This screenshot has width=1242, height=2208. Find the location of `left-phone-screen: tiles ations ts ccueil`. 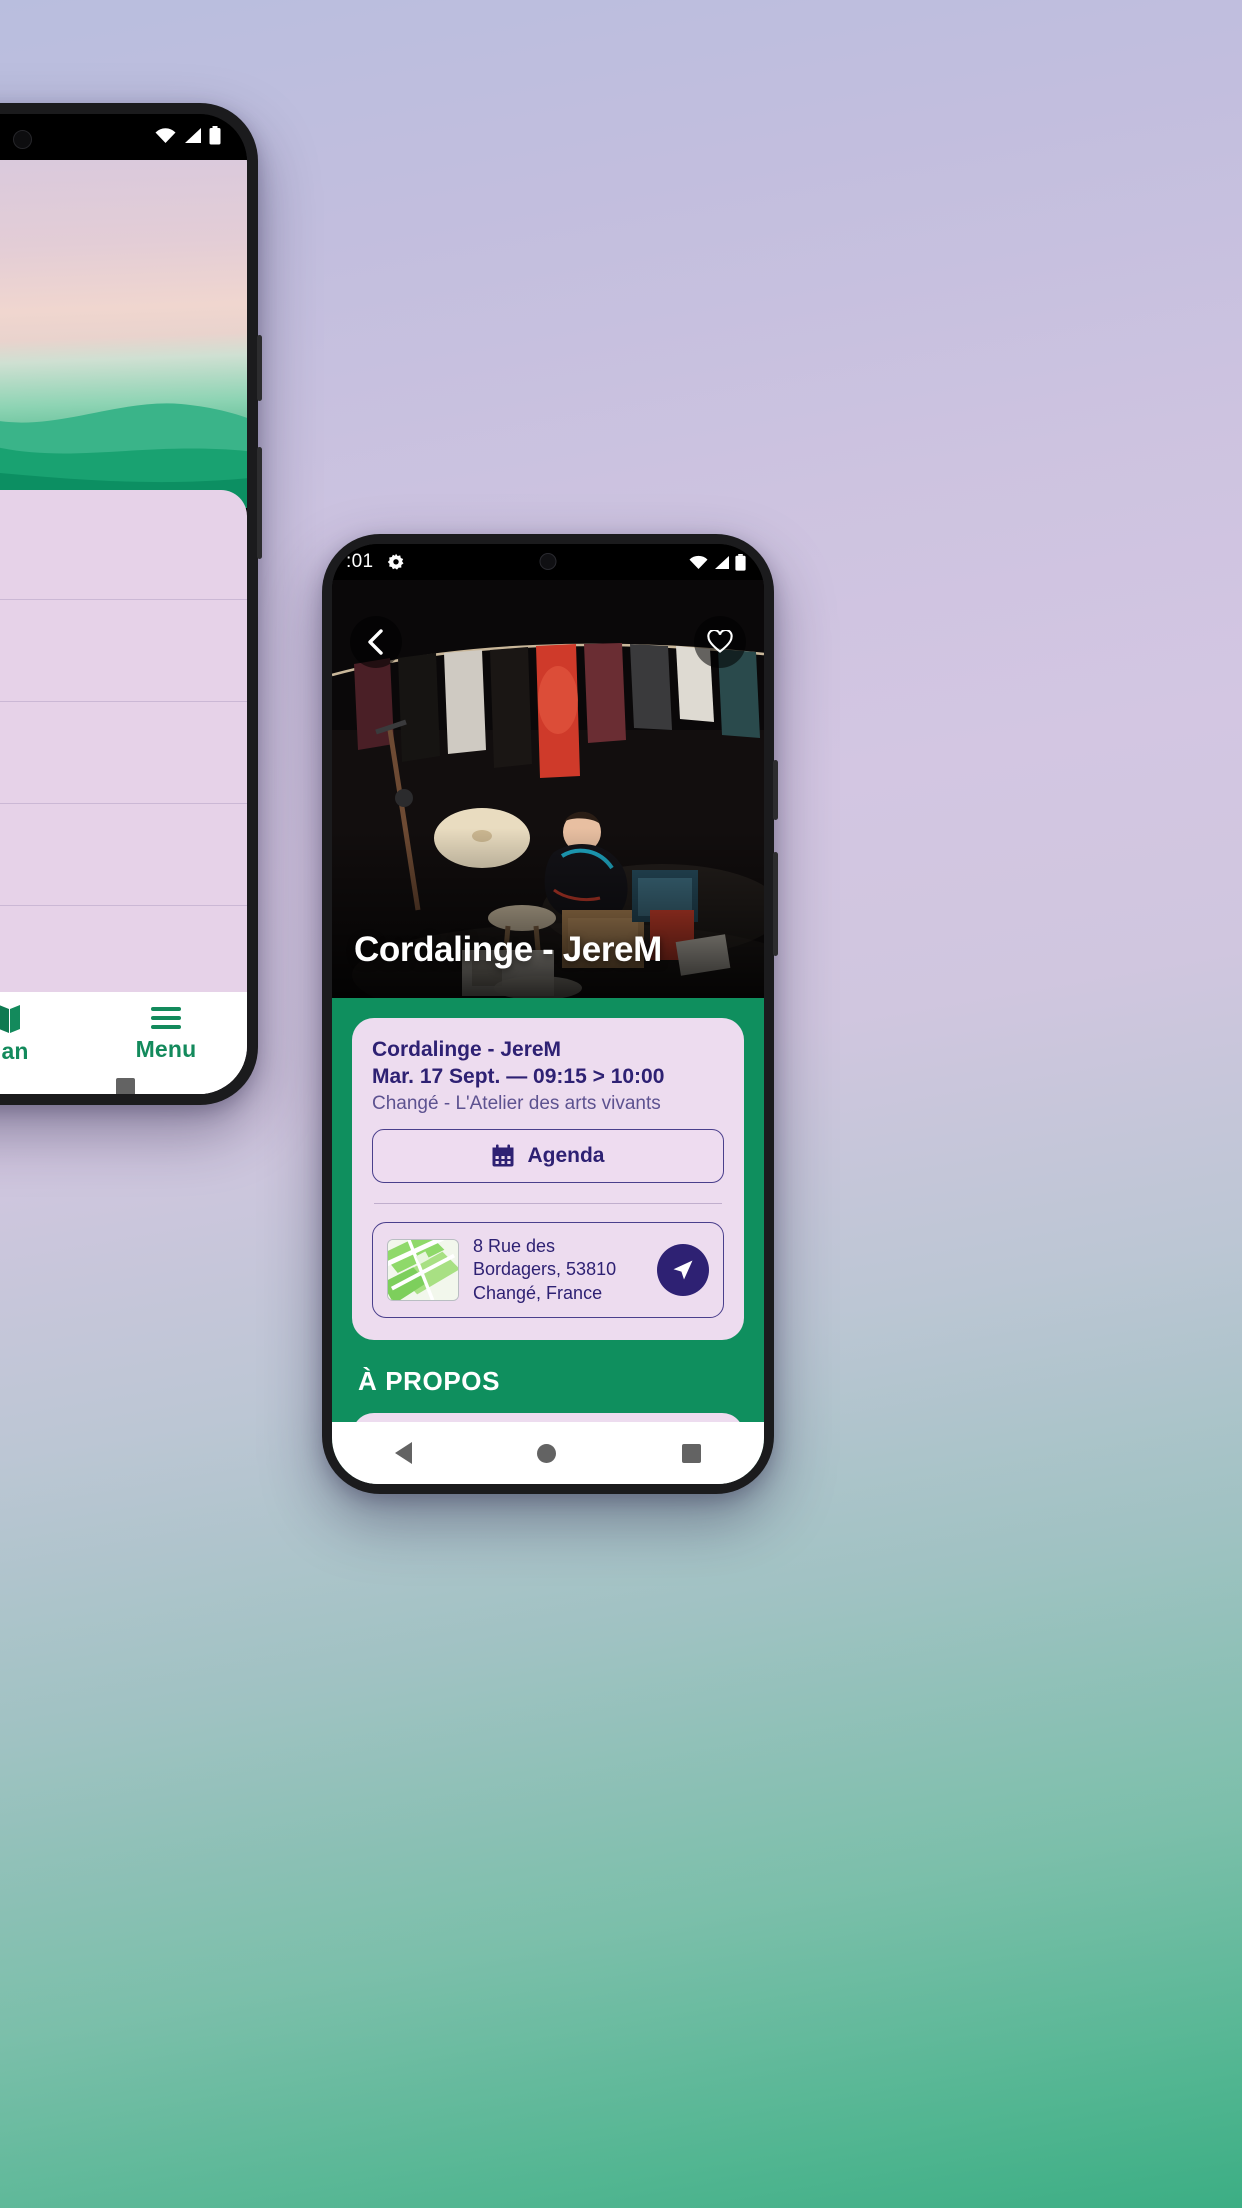

left-phone-screen: tiles ations ts ccueil is located at coordinates (123, 604).